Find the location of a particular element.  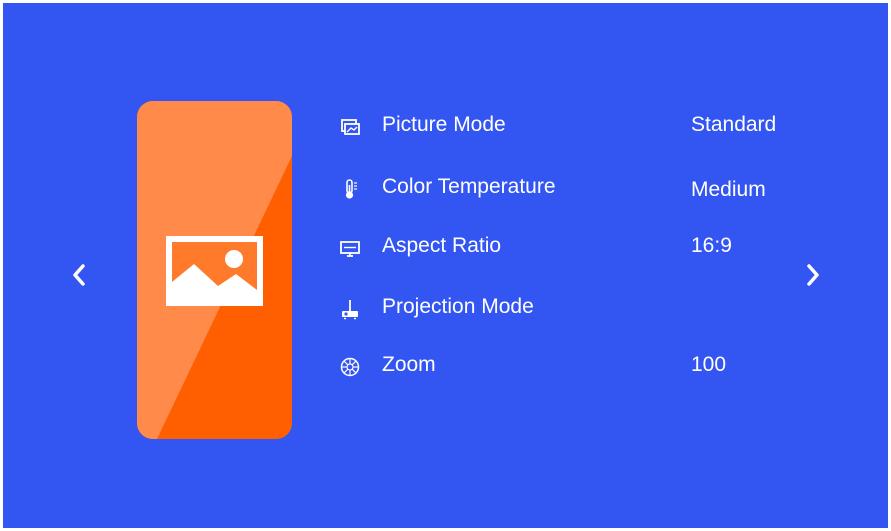

menu-item-value: 16:9 is located at coordinates (711, 245).